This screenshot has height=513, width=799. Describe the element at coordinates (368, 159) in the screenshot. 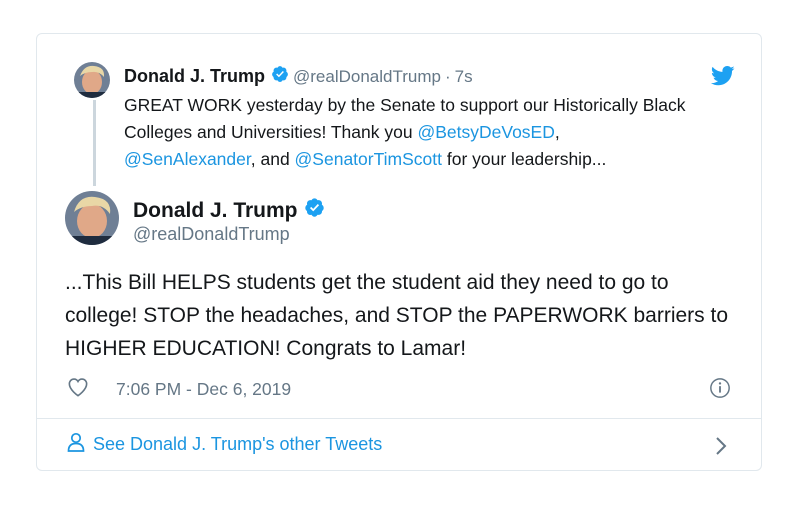

I see `mention-link-senatortimscott: @SenatorTimScott` at that location.